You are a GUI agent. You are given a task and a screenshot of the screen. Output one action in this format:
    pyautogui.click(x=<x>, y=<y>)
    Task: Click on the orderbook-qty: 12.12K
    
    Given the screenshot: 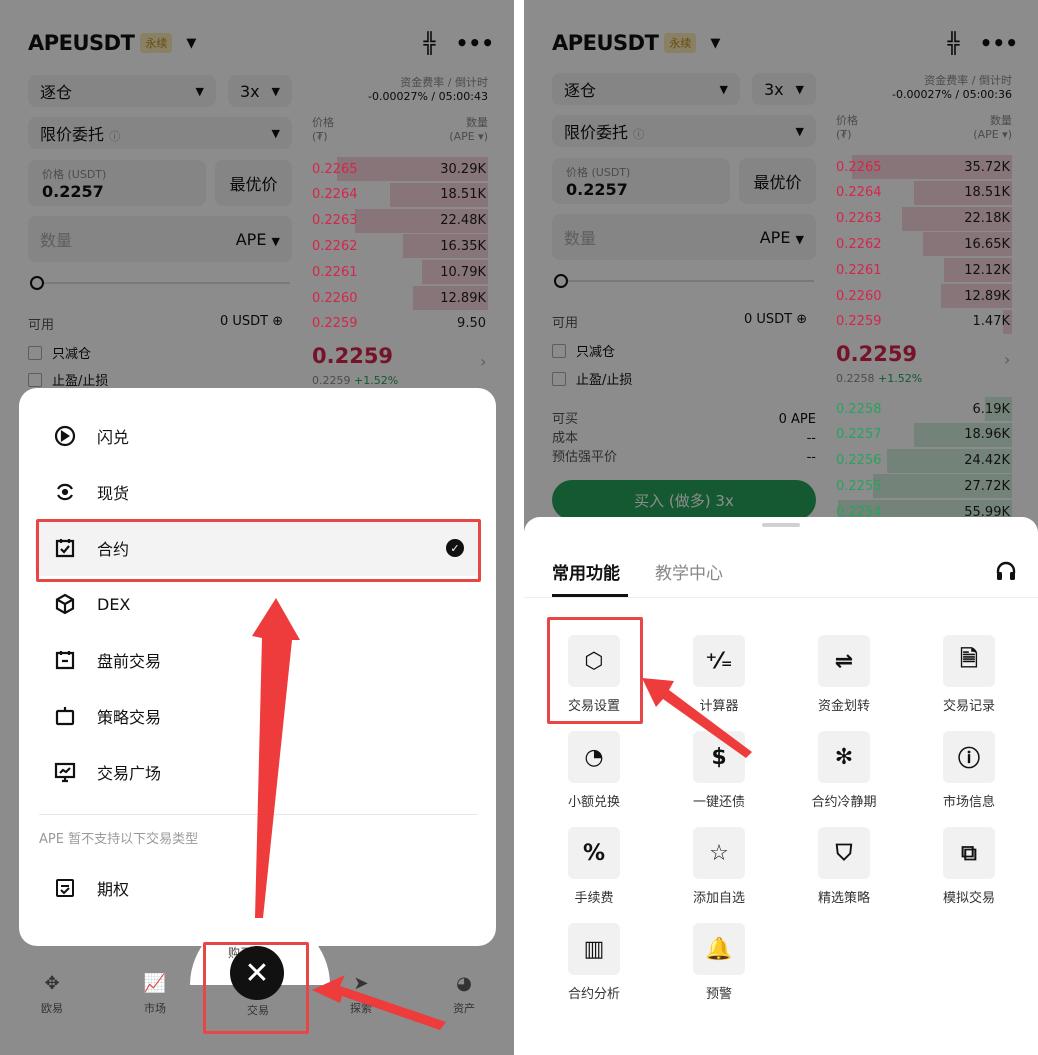 What is the action you would take?
    pyautogui.click(x=987, y=270)
    